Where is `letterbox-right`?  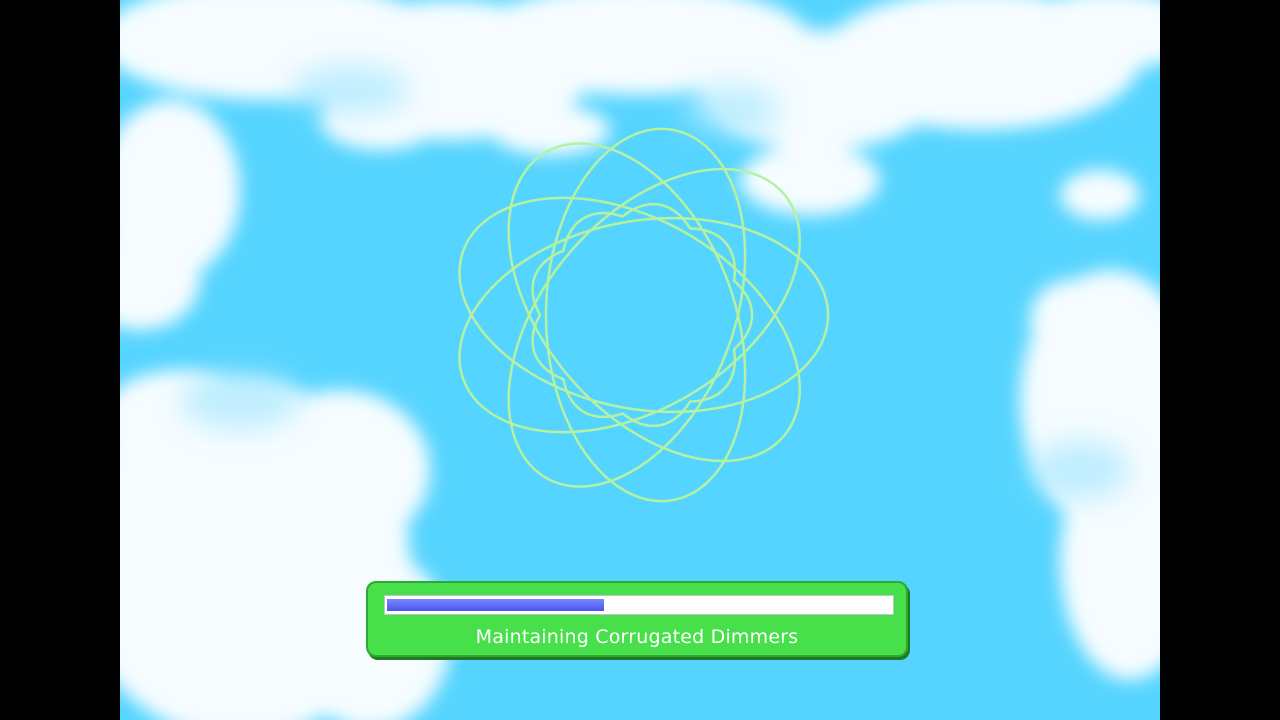
letterbox-right is located at coordinates (1220, 360).